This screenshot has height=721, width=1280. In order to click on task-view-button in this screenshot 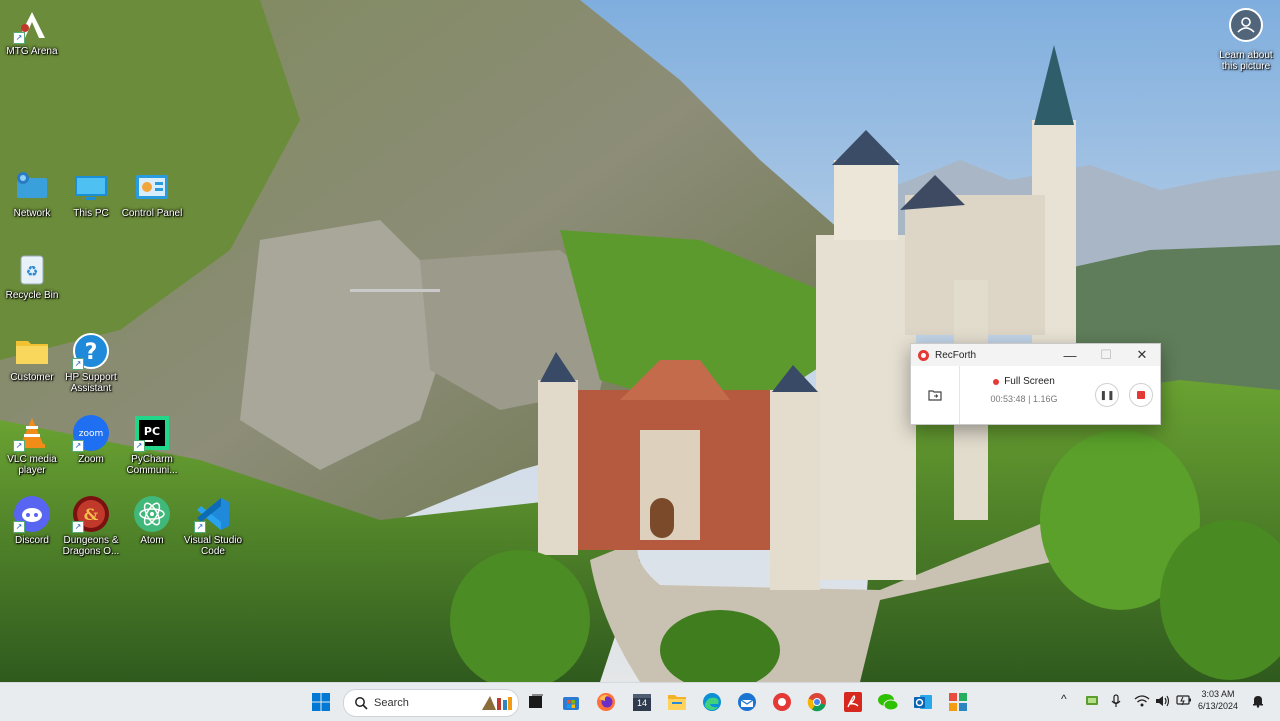, I will do `click(536, 702)`.